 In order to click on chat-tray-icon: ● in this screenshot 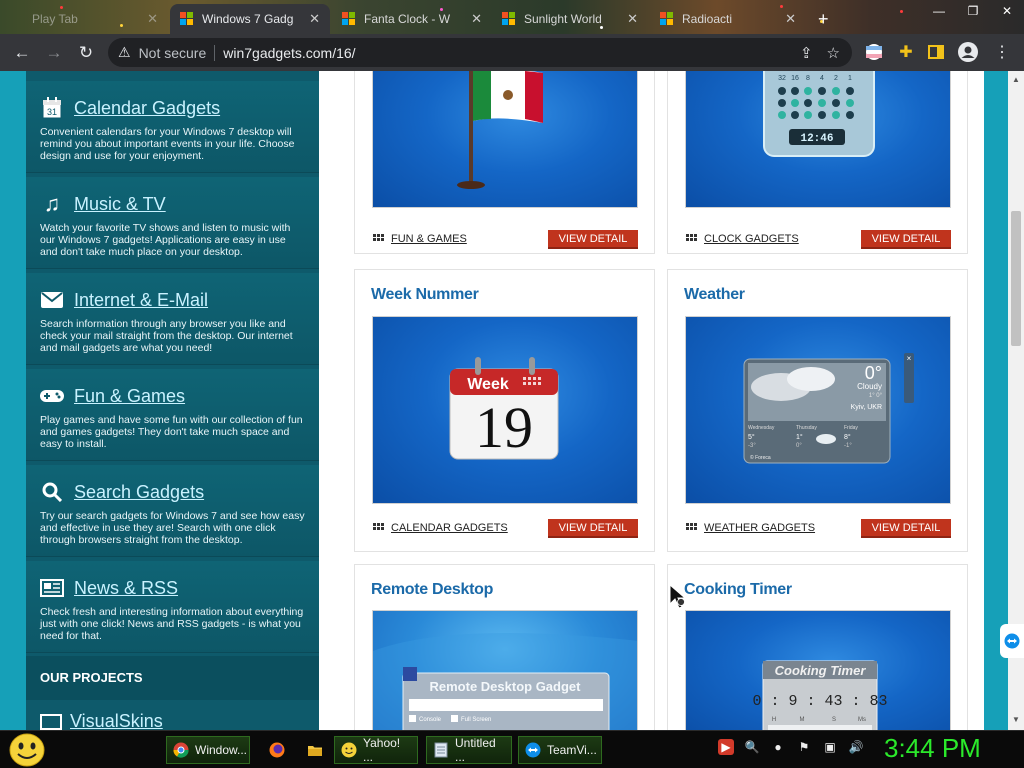, I will do `click(778, 747)`.